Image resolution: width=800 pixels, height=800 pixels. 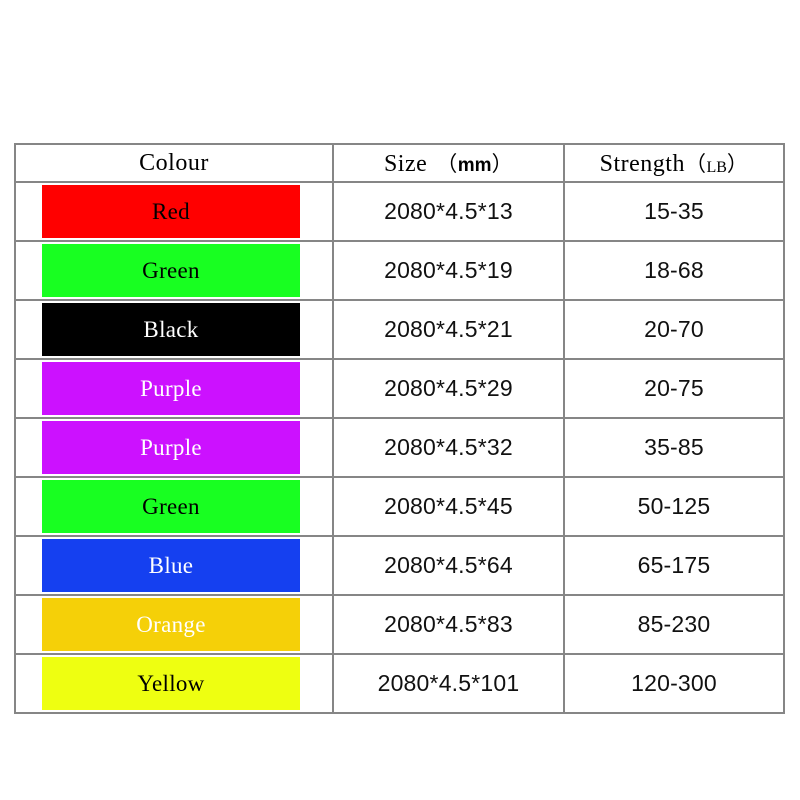 I want to click on colour-swatch: Yellow, so click(x=171, y=683).